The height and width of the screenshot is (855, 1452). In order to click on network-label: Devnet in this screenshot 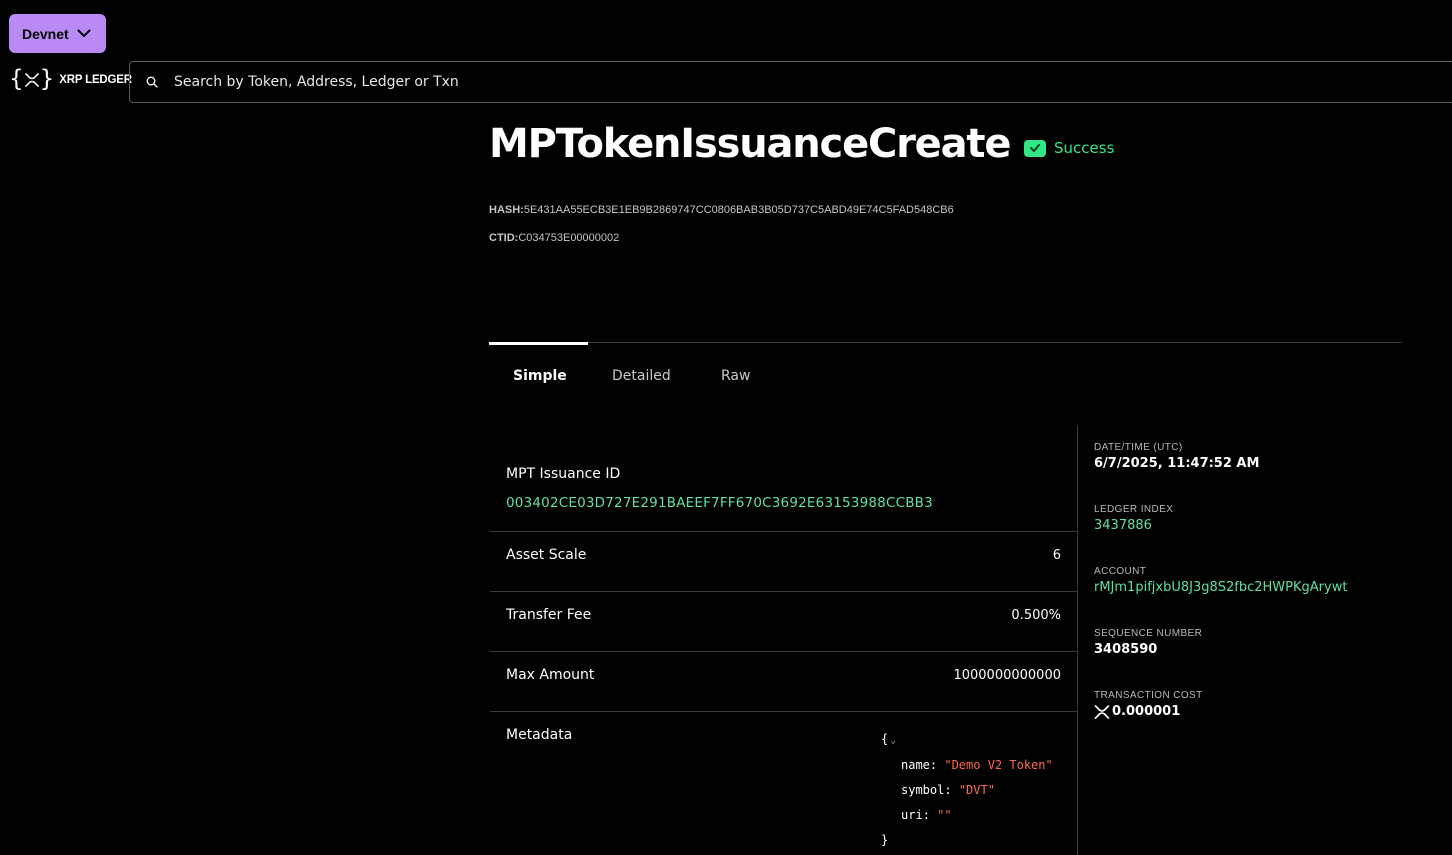, I will do `click(45, 33)`.